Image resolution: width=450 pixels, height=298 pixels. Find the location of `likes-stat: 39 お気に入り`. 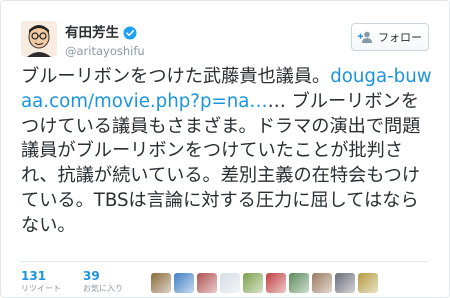

likes-stat: 39 お気に入り is located at coordinates (103, 281).